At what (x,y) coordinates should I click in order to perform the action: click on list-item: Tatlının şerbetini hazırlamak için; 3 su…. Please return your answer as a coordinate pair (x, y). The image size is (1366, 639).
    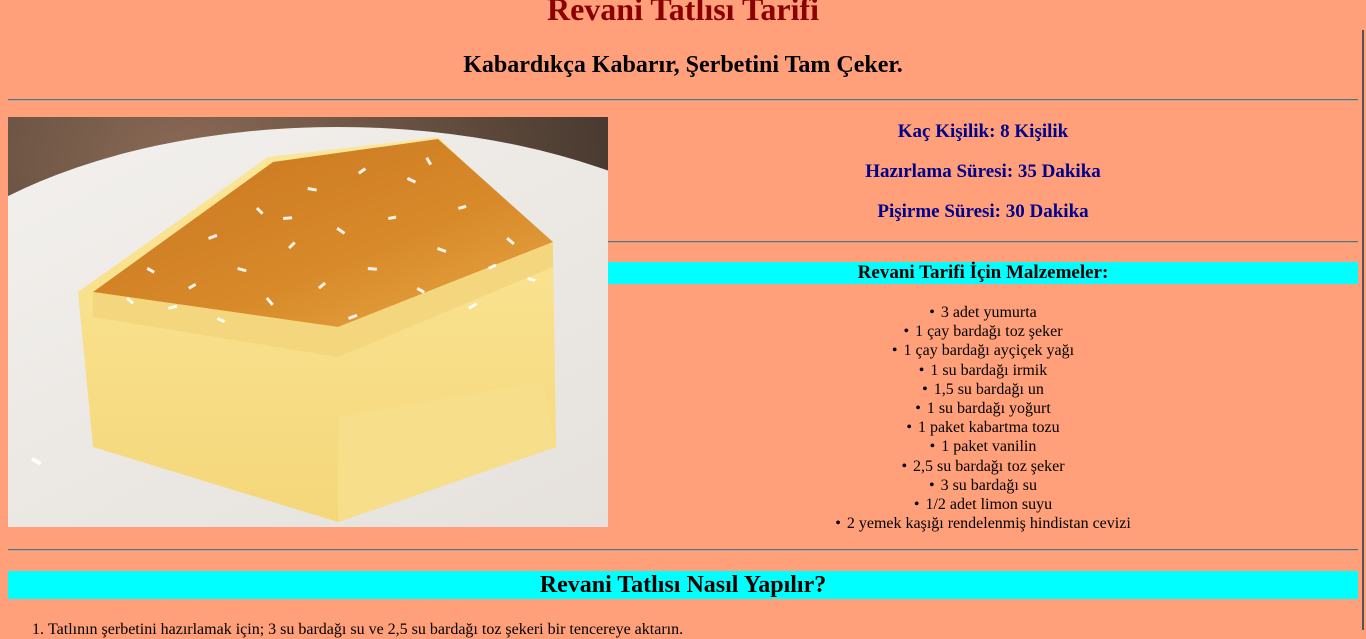
    Looking at the image, I should click on (707, 629).